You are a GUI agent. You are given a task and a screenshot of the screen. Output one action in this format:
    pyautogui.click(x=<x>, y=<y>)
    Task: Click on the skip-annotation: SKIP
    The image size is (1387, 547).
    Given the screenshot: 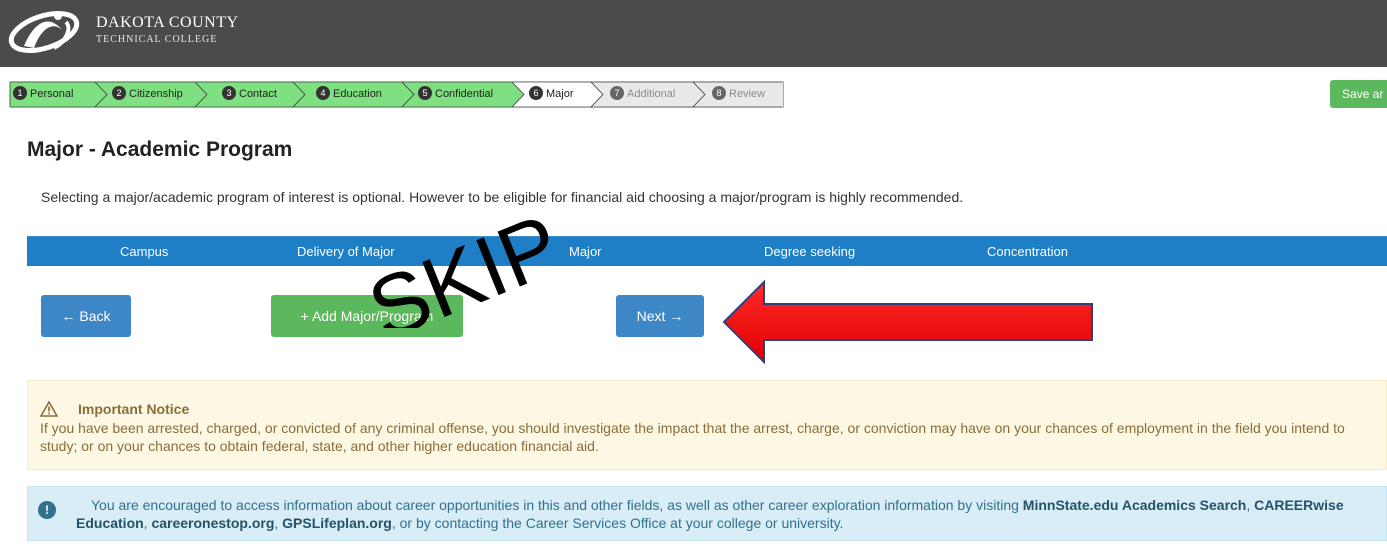 What is the action you would take?
    pyautogui.click(x=463, y=262)
    